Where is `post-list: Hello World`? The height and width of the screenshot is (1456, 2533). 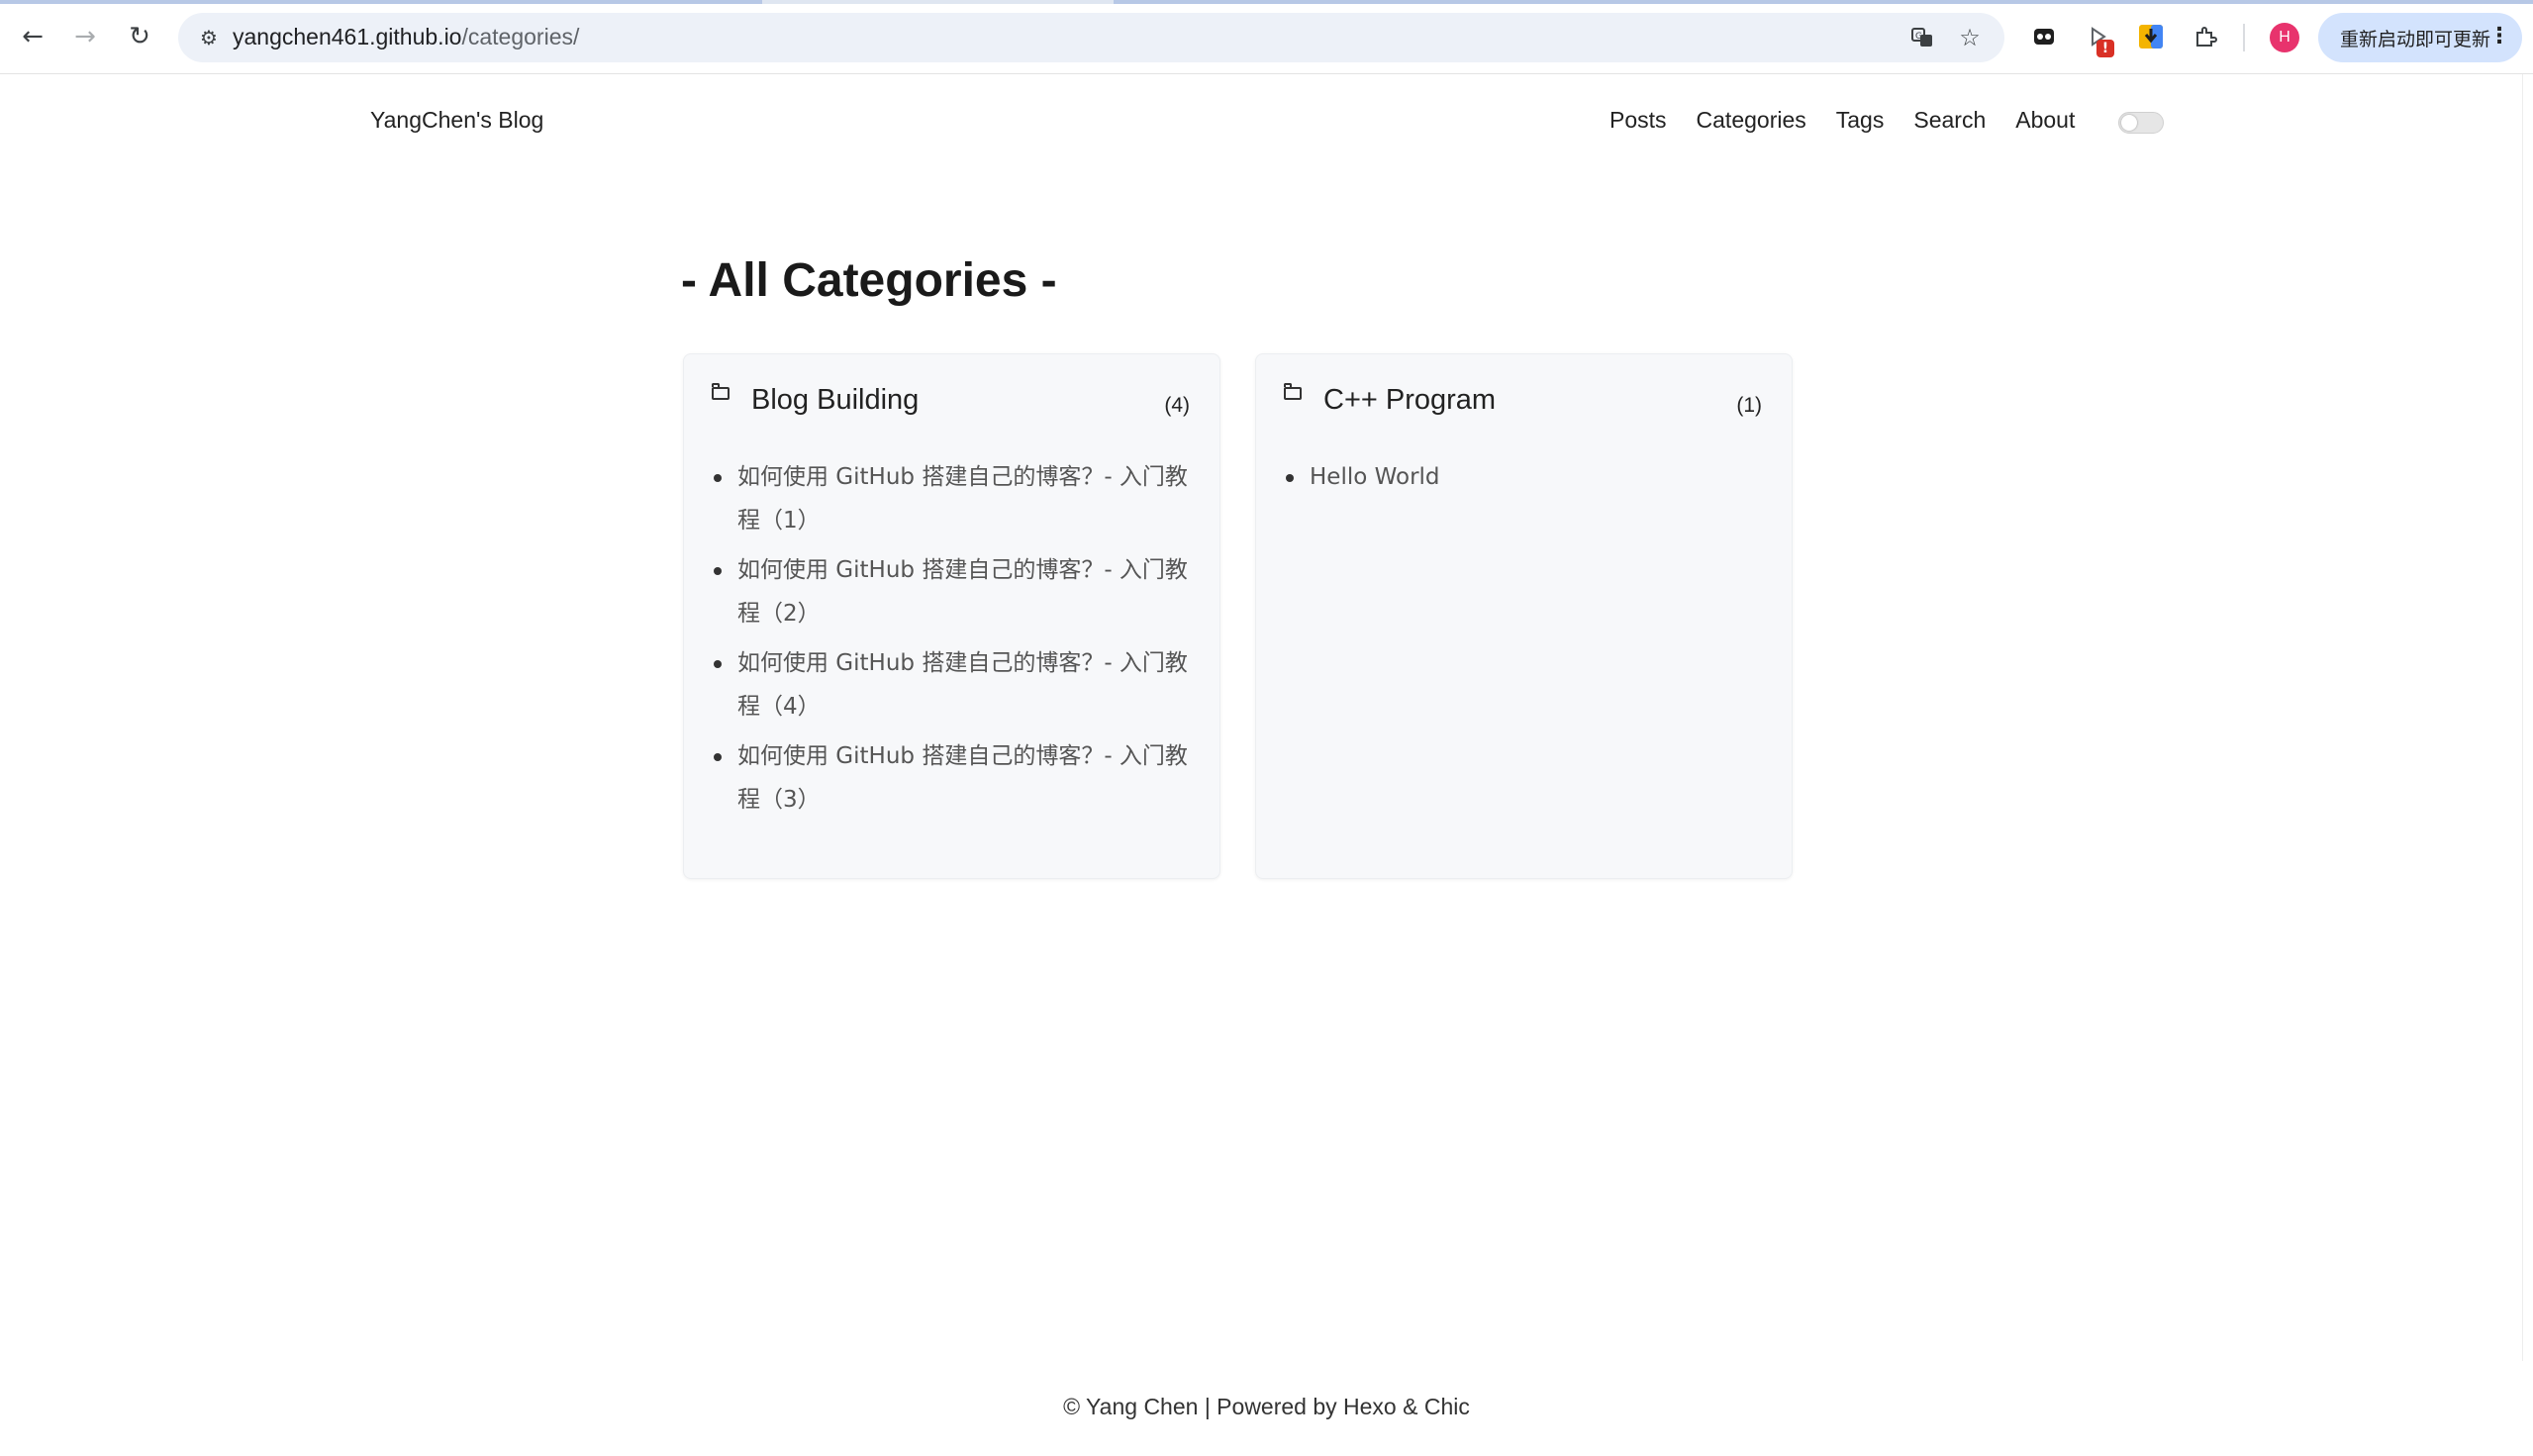 post-list: Hello World is located at coordinates (1530, 480).